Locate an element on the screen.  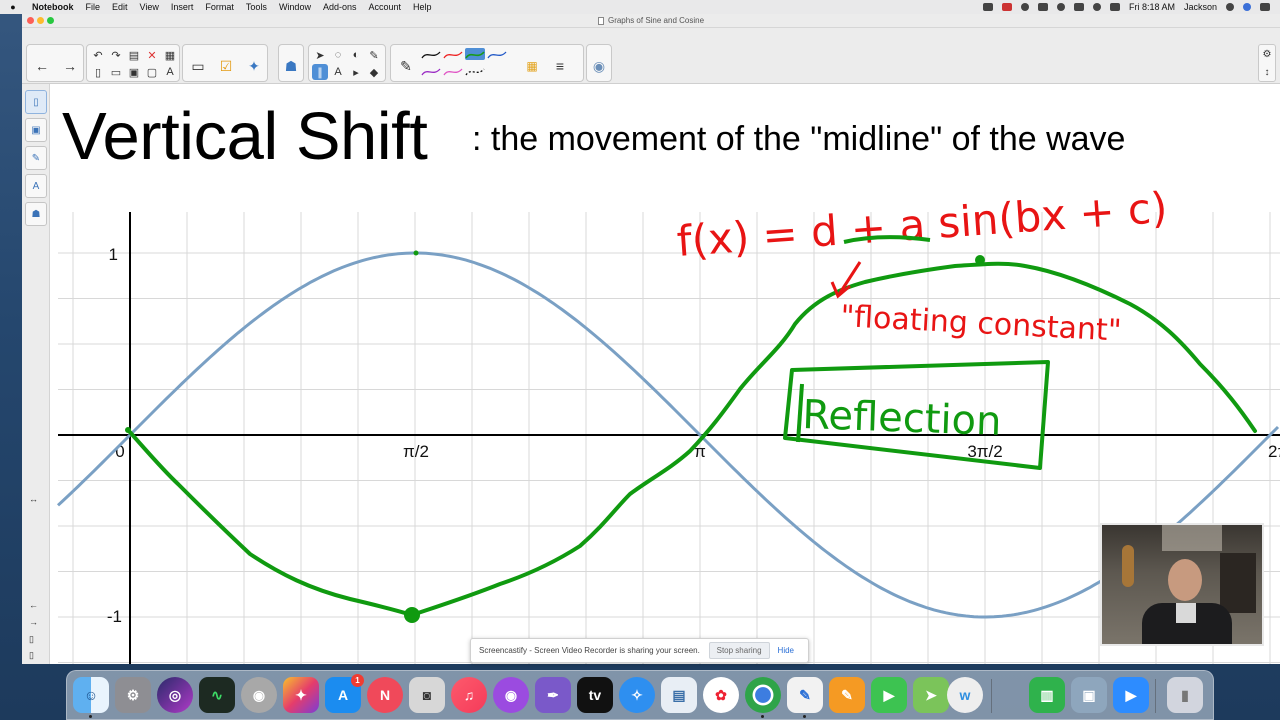
redo-button: ↷ is located at coordinates (116, 55).